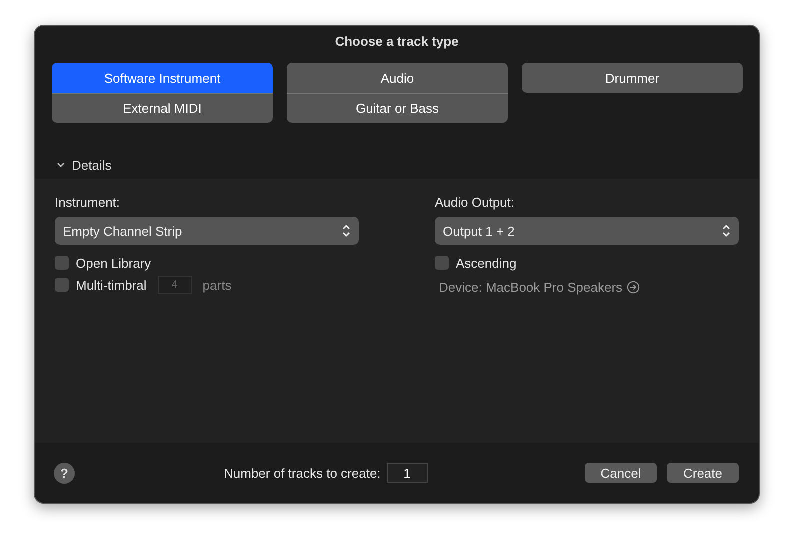 Image resolution: width=794 pixels, height=546 pixels. I want to click on parts-label: parts, so click(217, 285).